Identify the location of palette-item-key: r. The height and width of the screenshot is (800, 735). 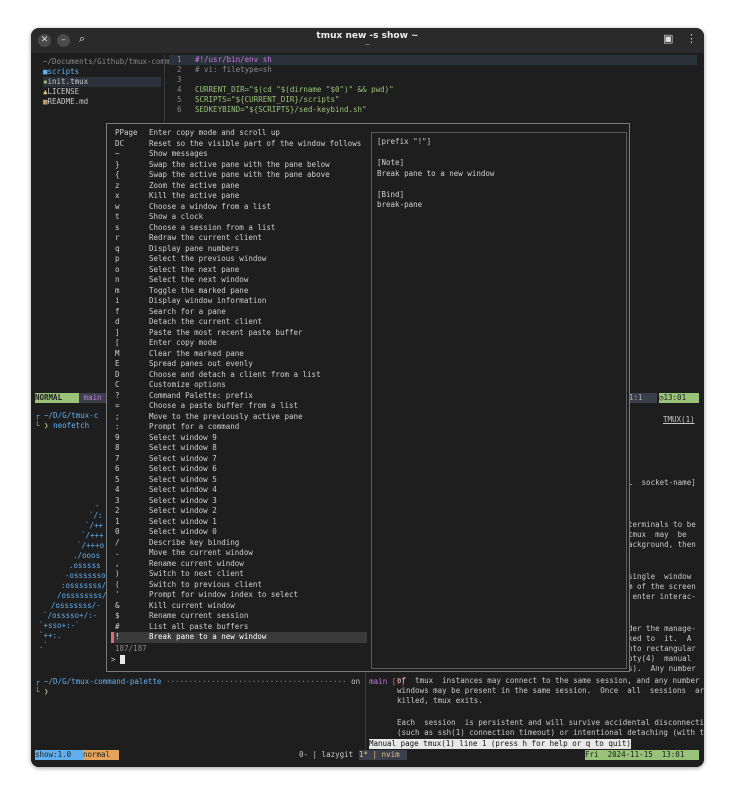
(117, 237).